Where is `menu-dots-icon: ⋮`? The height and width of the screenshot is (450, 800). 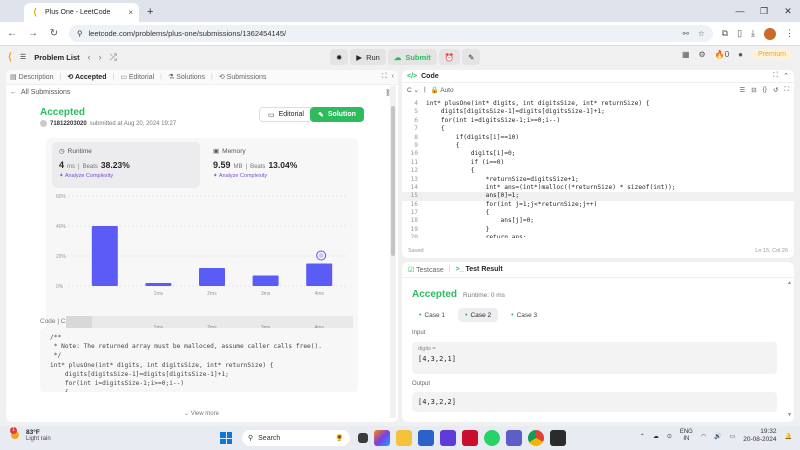
menu-dots-icon: ⋮ is located at coordinates (789, 33).